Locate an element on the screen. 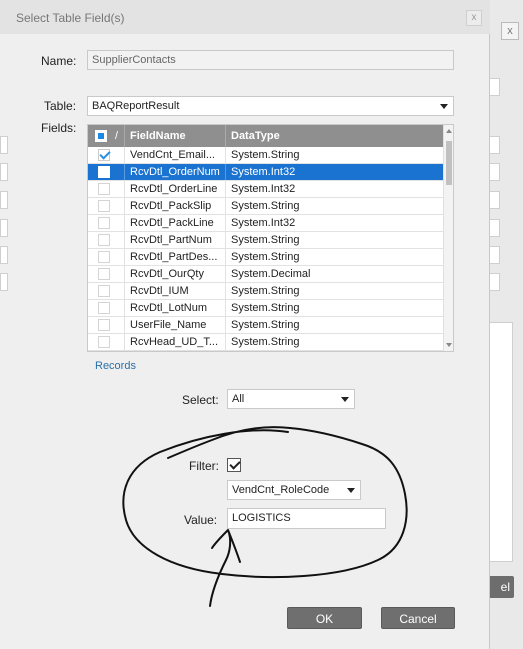 Image resolution: width=523 pixels, height=649 pixels. grid-scrollbar is located at coordinates (448, 238).